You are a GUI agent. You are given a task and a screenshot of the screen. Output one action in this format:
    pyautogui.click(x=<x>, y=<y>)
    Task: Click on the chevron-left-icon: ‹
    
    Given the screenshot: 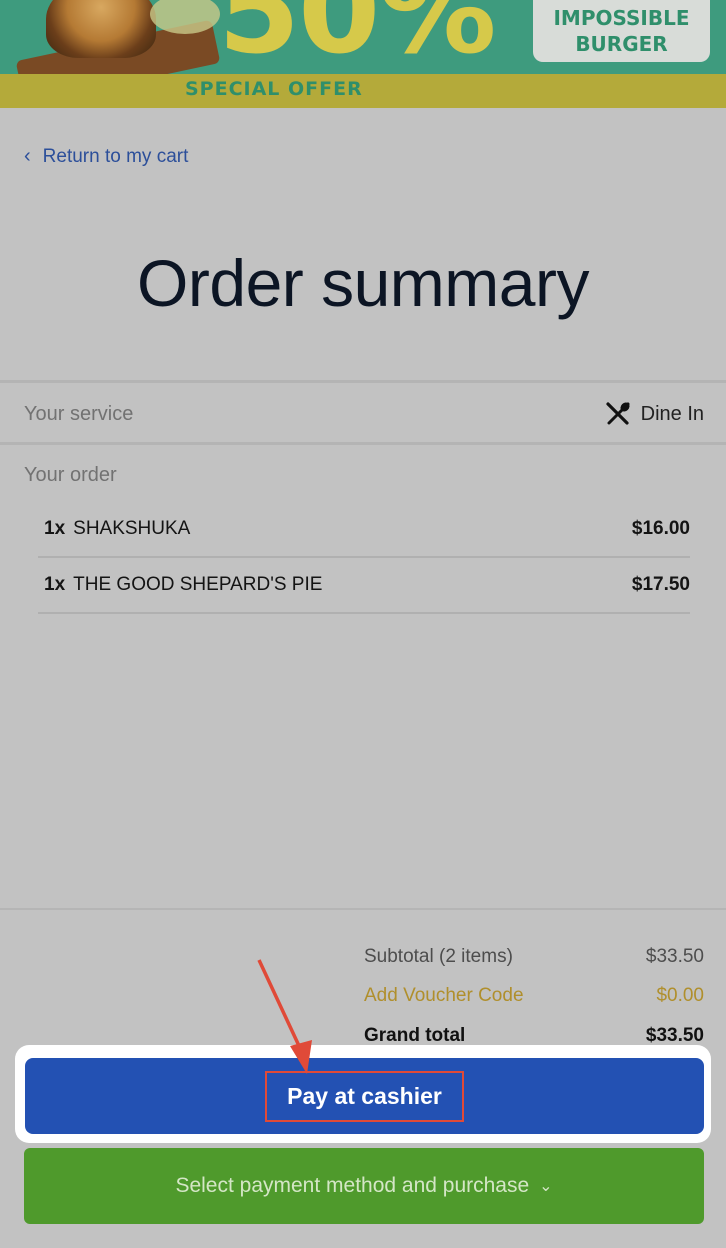 What is the action you would take?
    pyautogui.click(x=27, y=156)
    